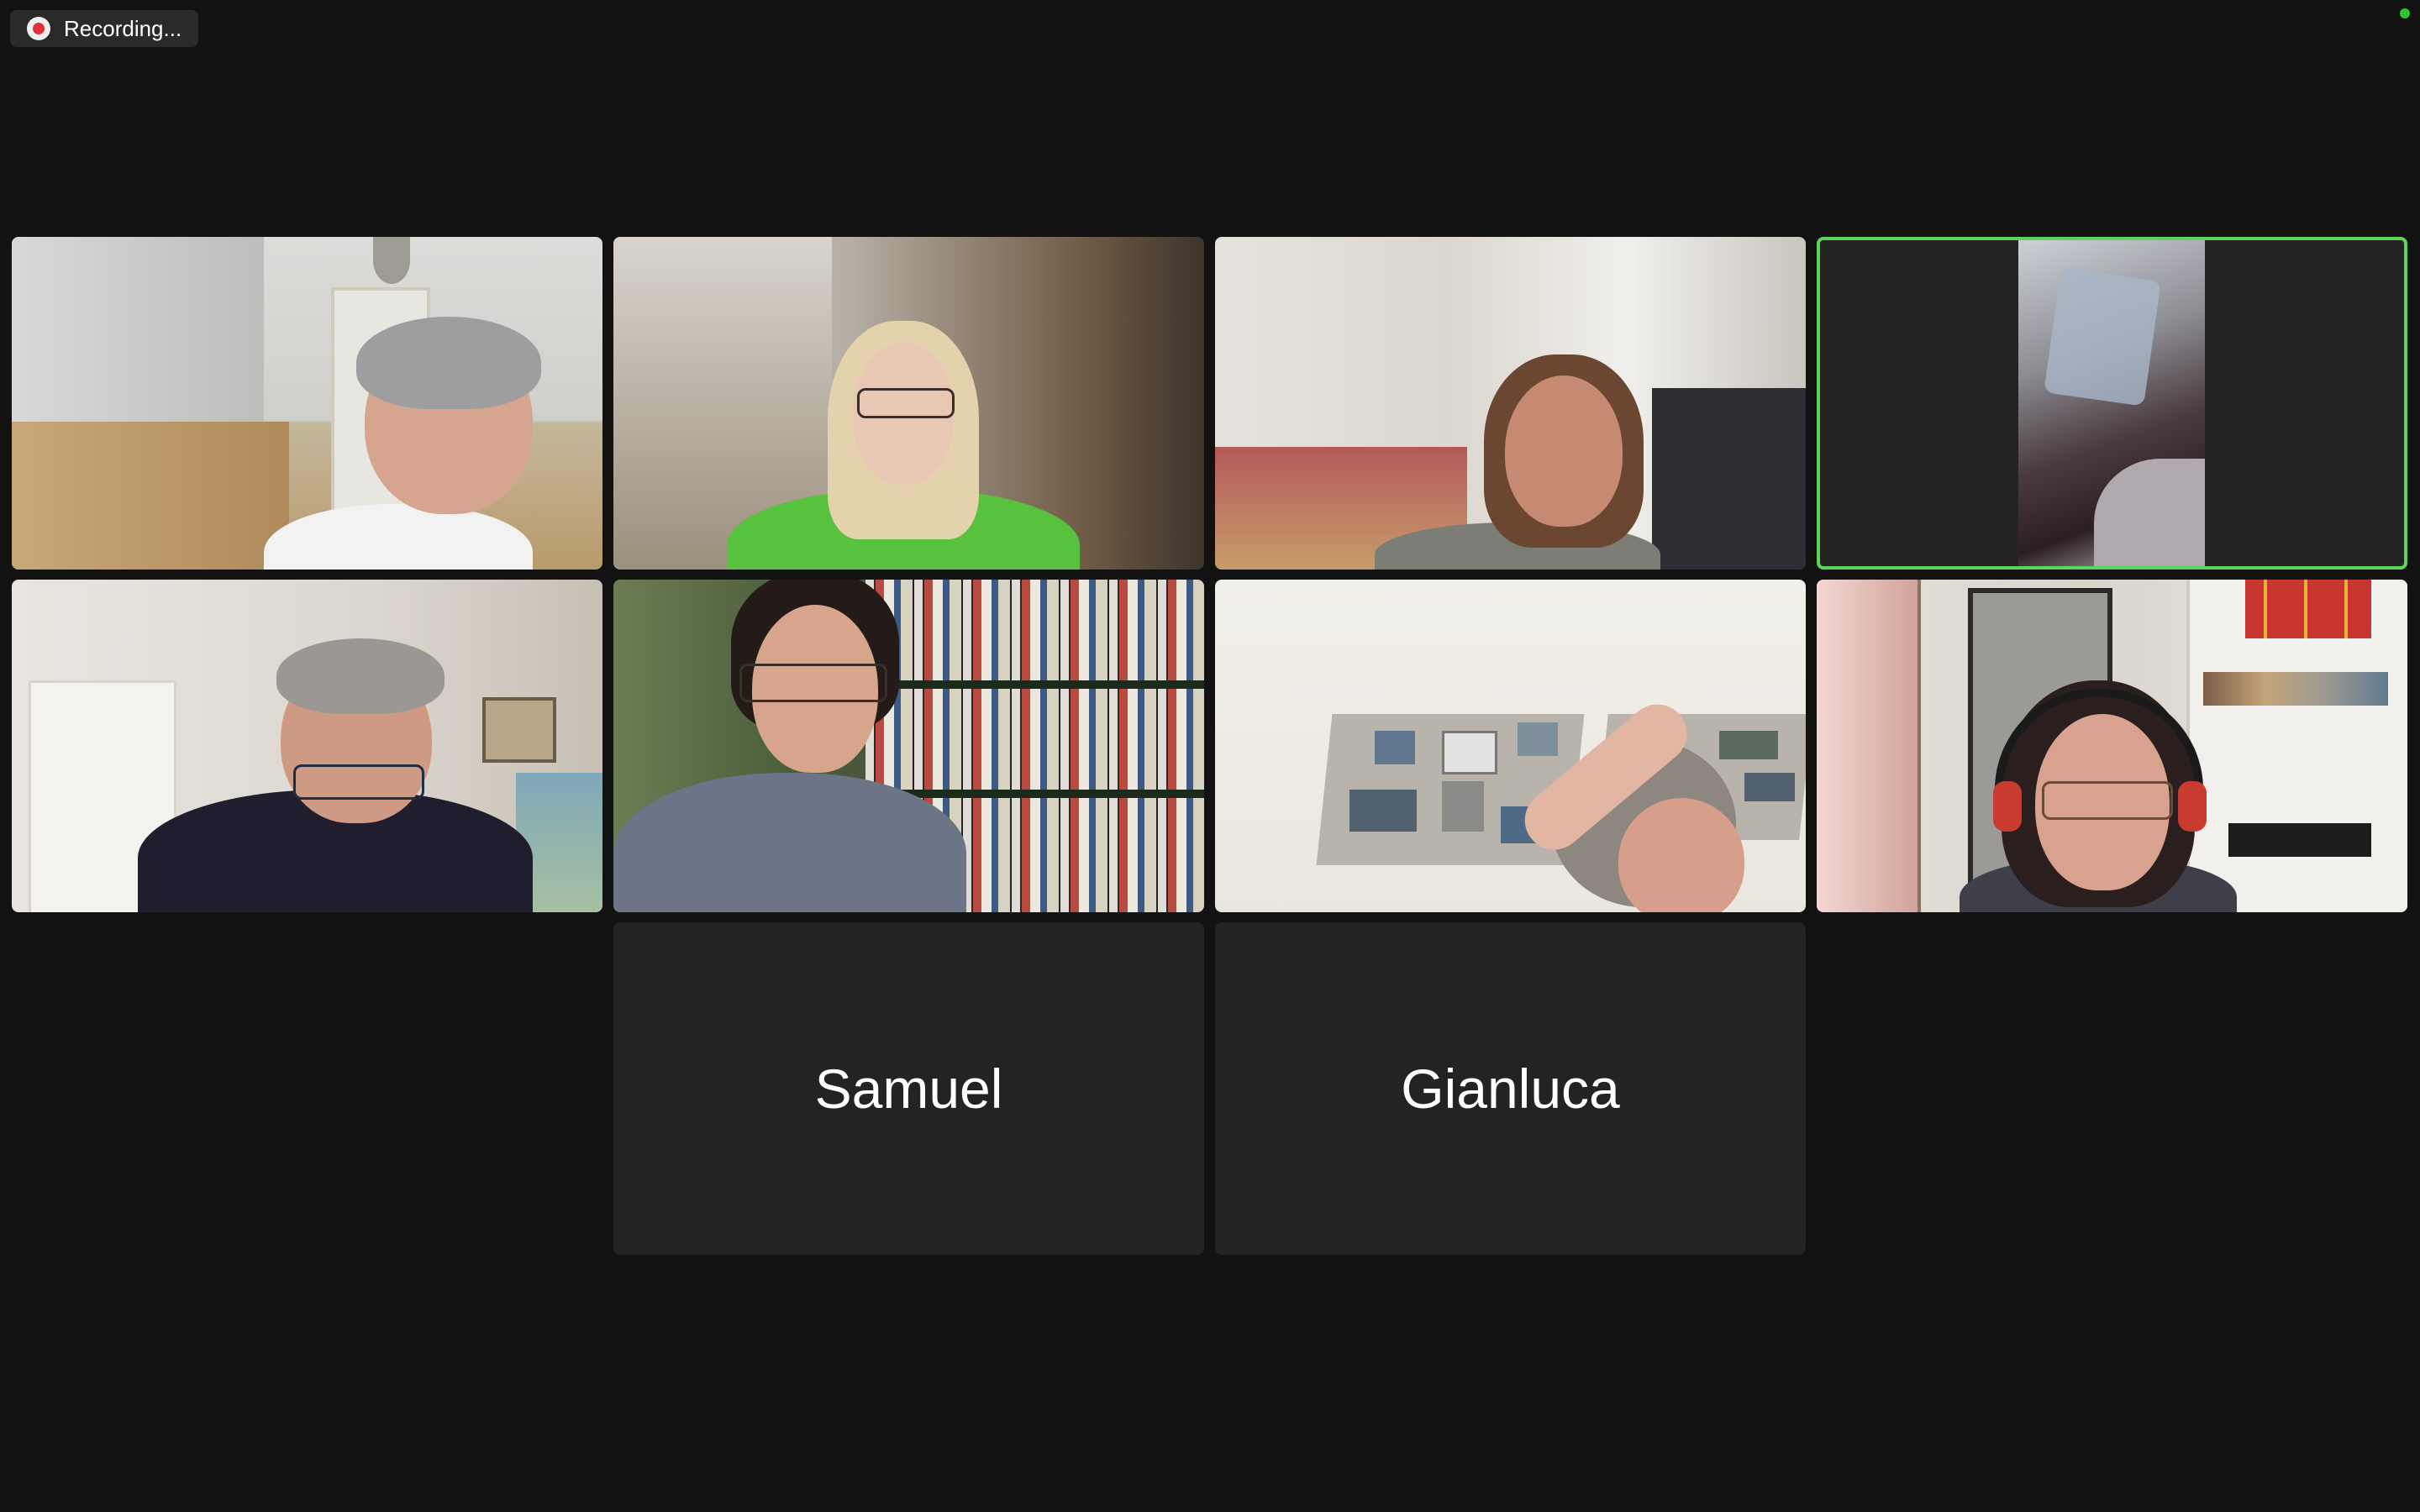  What do you see at coordinates (1564, 451) in the screenshot?
I see `participant-head` at bounding box center [1564, 451].